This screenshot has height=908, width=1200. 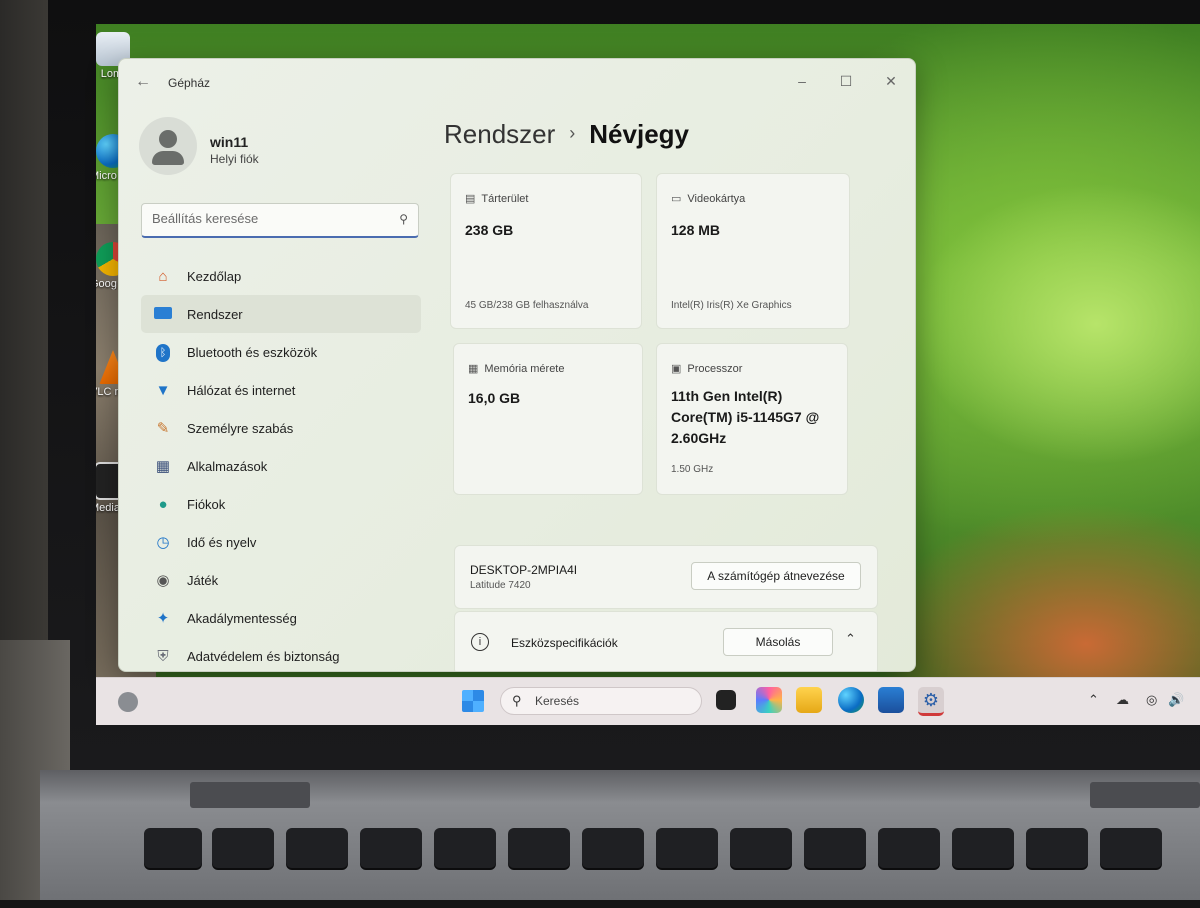 I want to click on laptop-hinge-left, so click(x=250, y=795).